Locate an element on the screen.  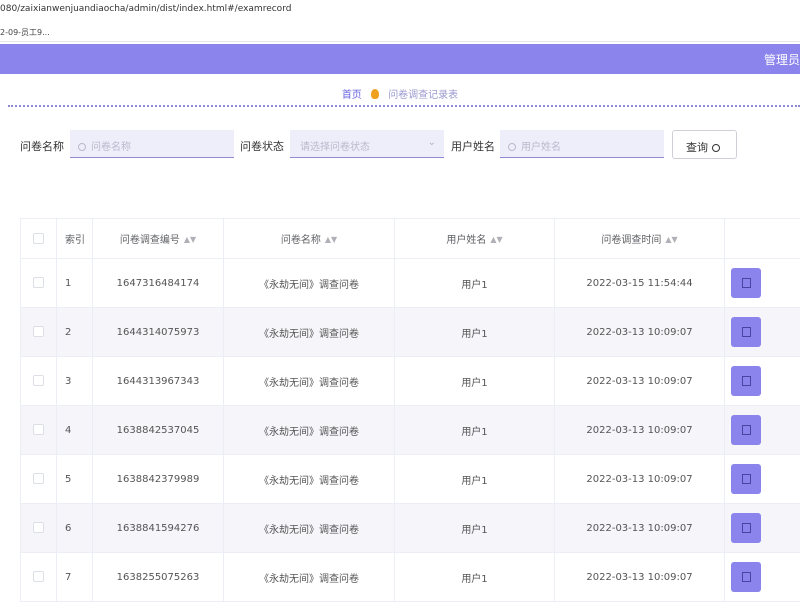
breadcrumb-home: 首页 is located at coordinates (352, 95).